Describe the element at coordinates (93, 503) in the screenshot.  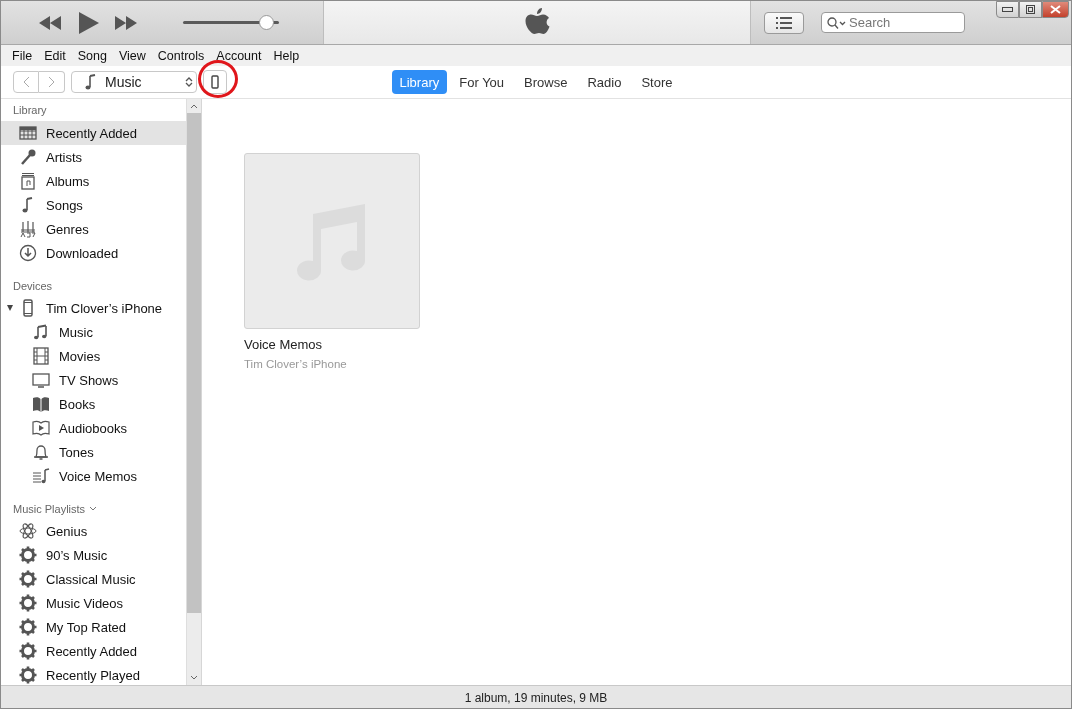
I see `section-header: Music Playlists` at that location.